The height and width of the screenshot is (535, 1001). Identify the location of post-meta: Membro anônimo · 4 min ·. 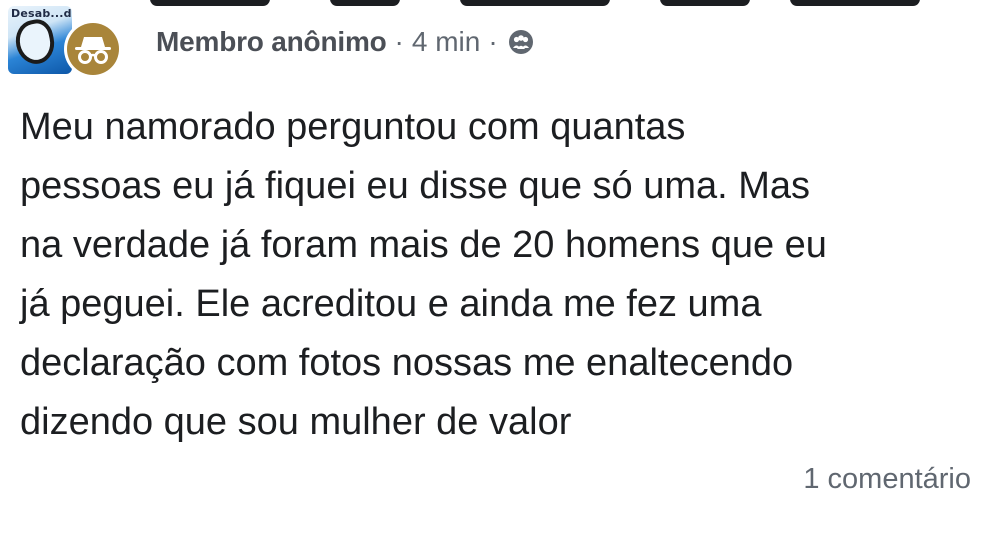
(345, 42).